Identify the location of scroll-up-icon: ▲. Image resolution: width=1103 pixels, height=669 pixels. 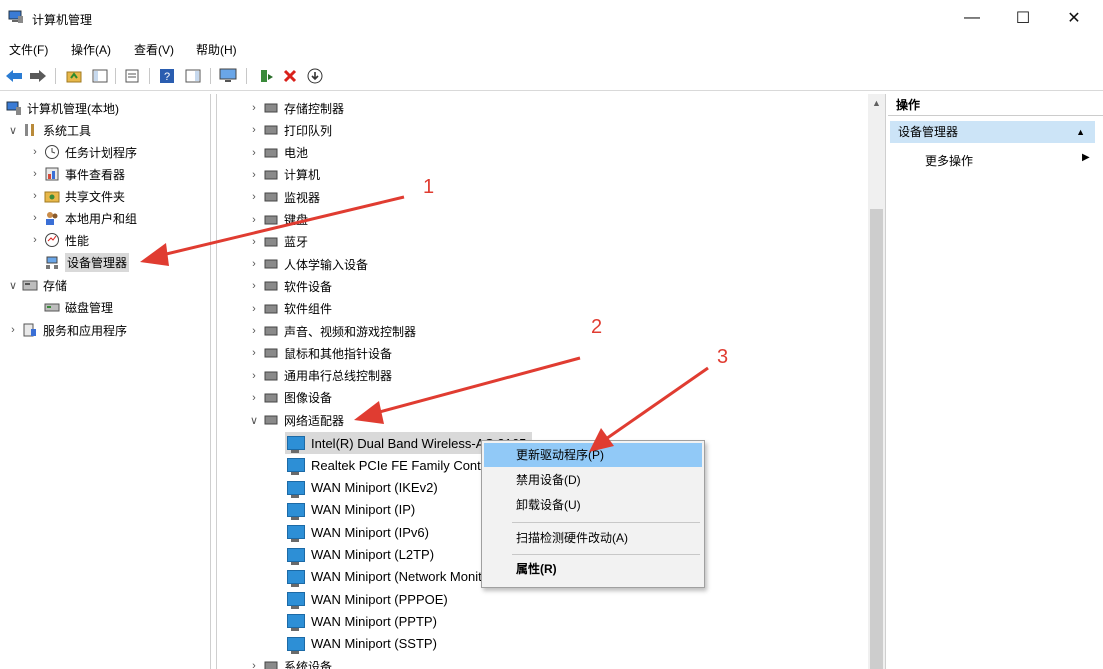
(876, 102).